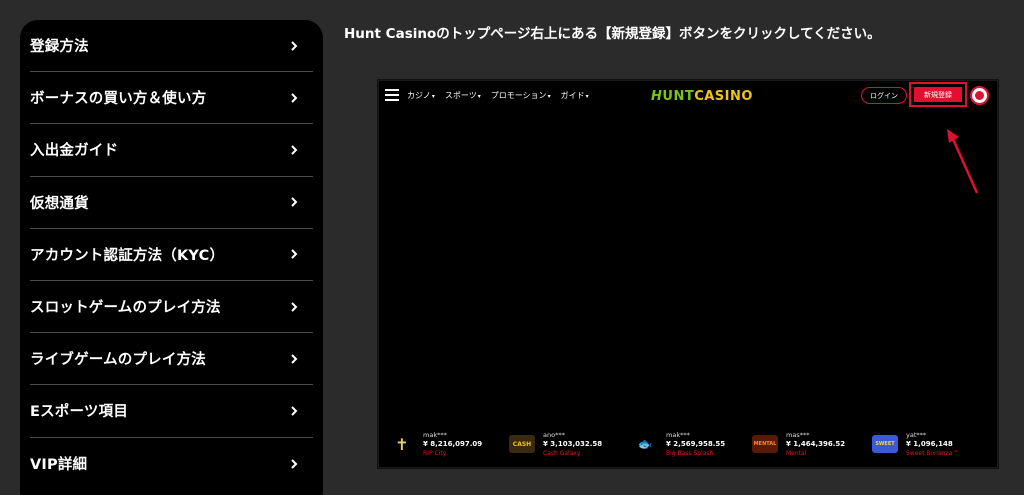 The height and width of the screenshot is (495, 1024). I want to click on winner-game: Sweet Bonanza™, so click(932, 453).